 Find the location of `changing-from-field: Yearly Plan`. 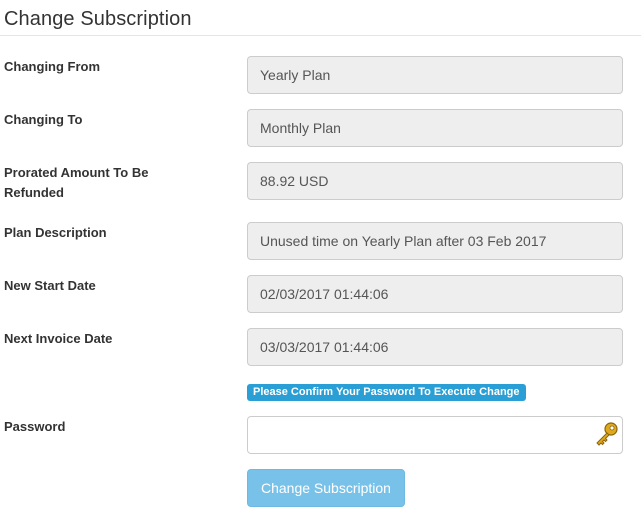

changing-from-field: Yearly Plan is located at coordinates (435, 75).